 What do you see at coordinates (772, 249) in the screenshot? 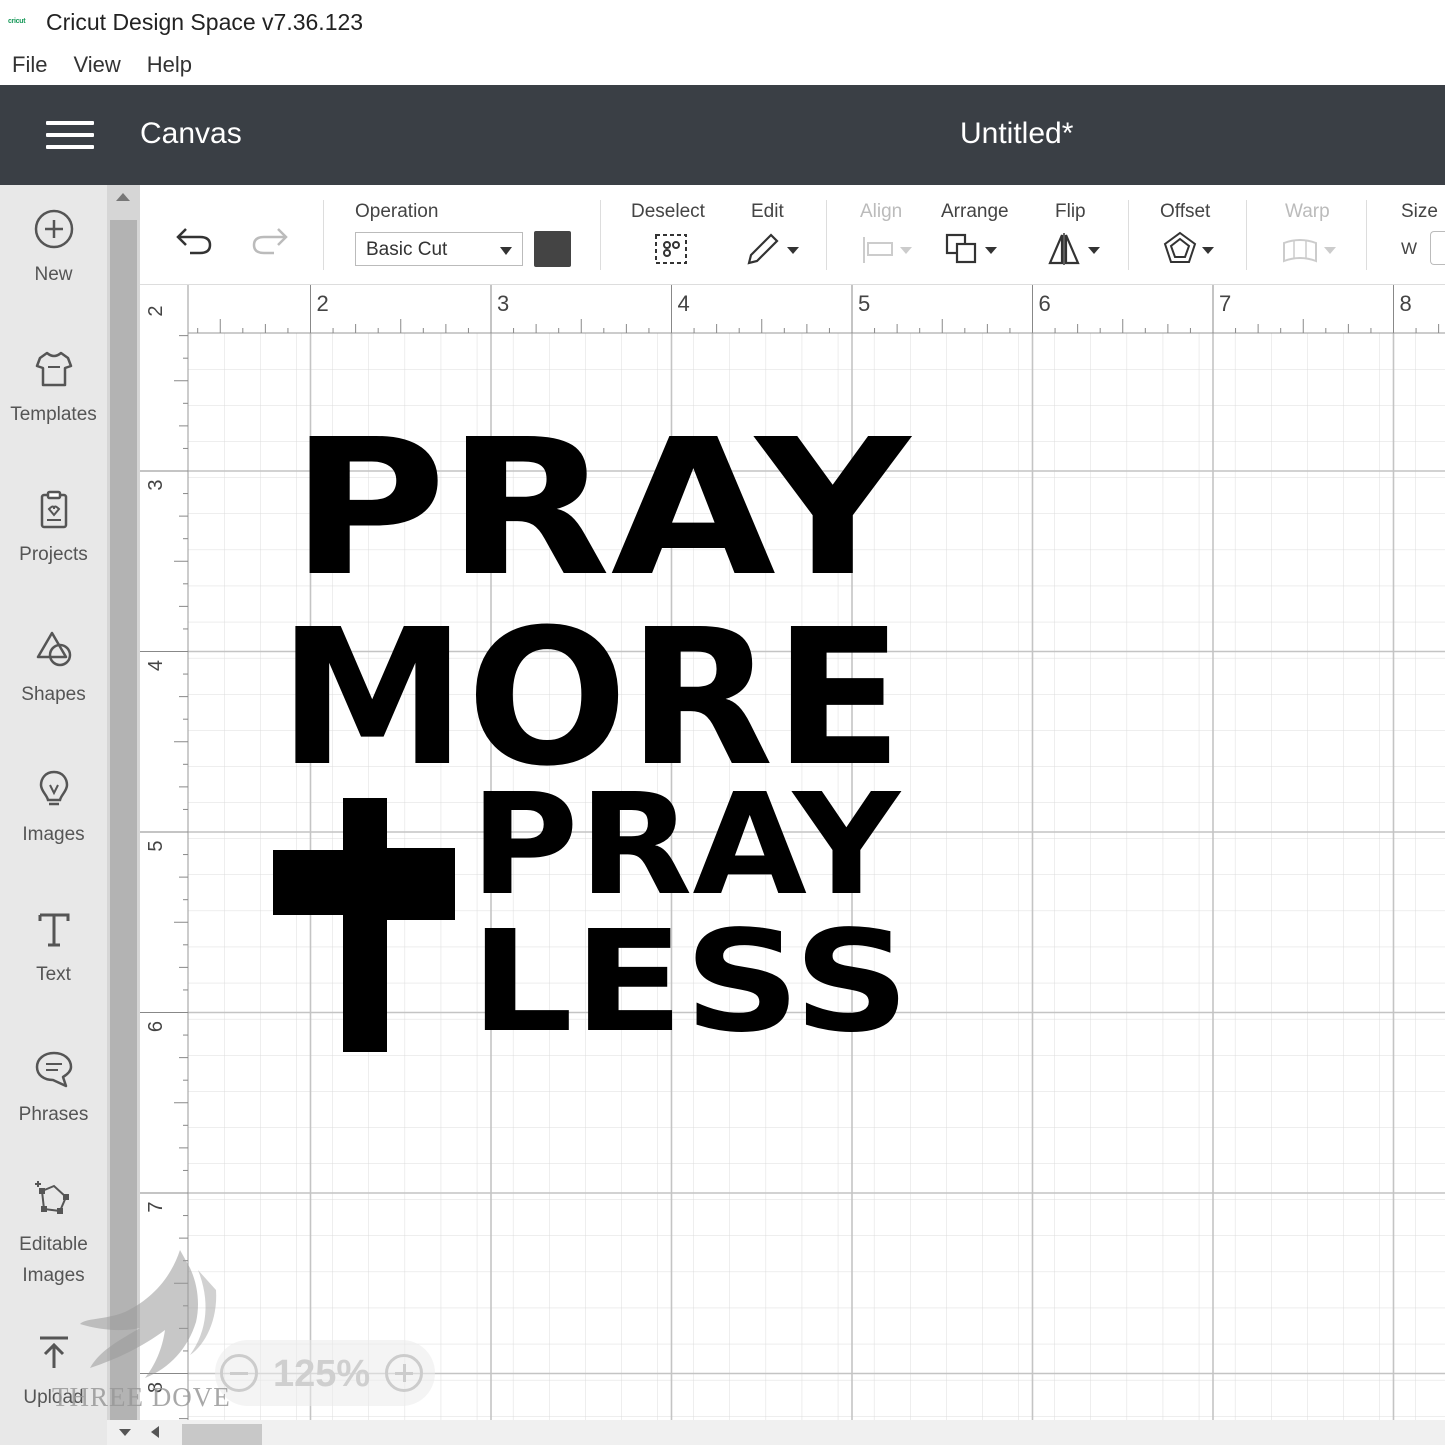
I see `edit-pencil-icon` at bounding box center [772, 249].